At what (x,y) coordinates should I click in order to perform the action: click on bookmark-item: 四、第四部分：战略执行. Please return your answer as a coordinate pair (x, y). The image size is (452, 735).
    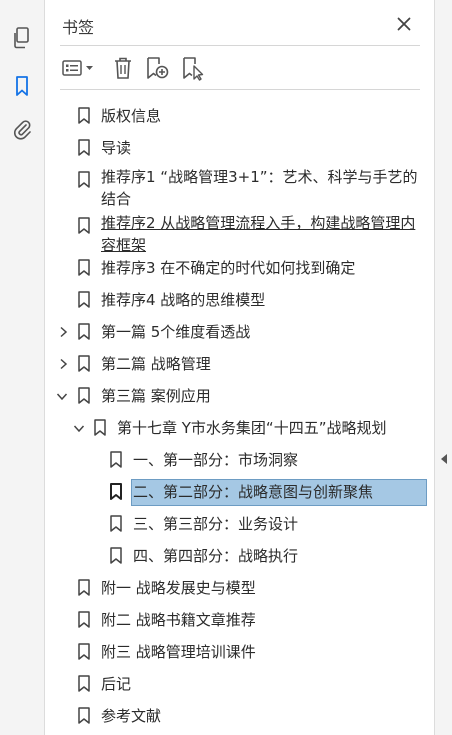
    Looking at the image, I should click on (240, 556).